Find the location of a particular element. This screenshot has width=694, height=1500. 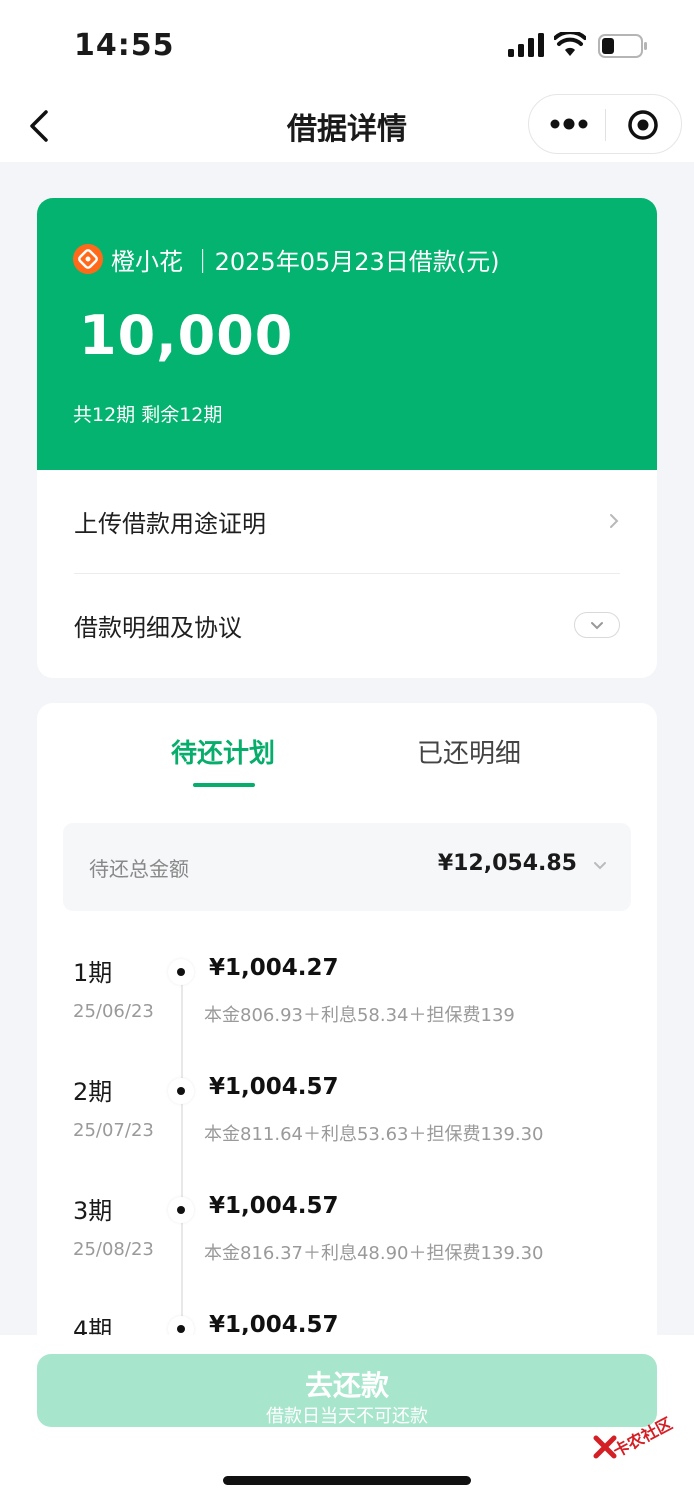

upload-proof-row: 上传借款用途证明 is located at coordinates (347, 522).